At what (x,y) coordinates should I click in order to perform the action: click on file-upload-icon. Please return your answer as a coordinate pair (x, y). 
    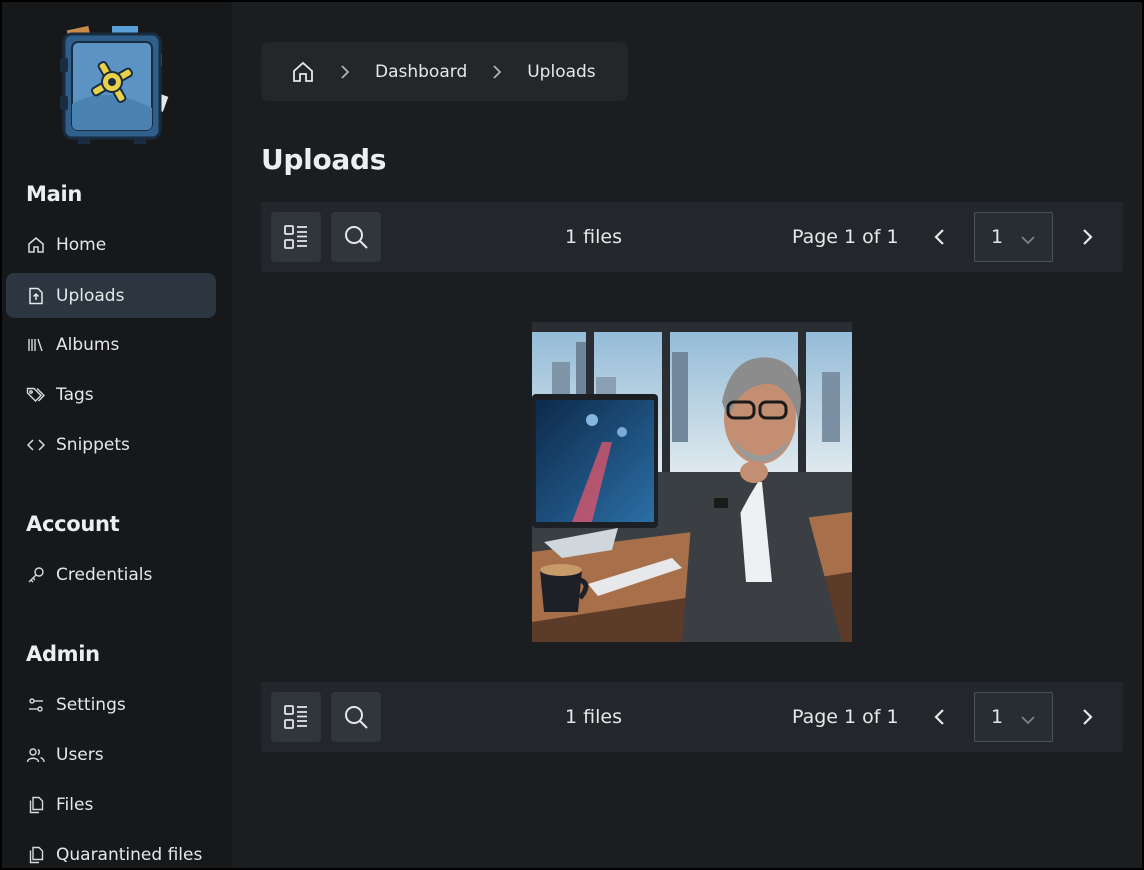
    Looking at the image, I should click on (36, 296).